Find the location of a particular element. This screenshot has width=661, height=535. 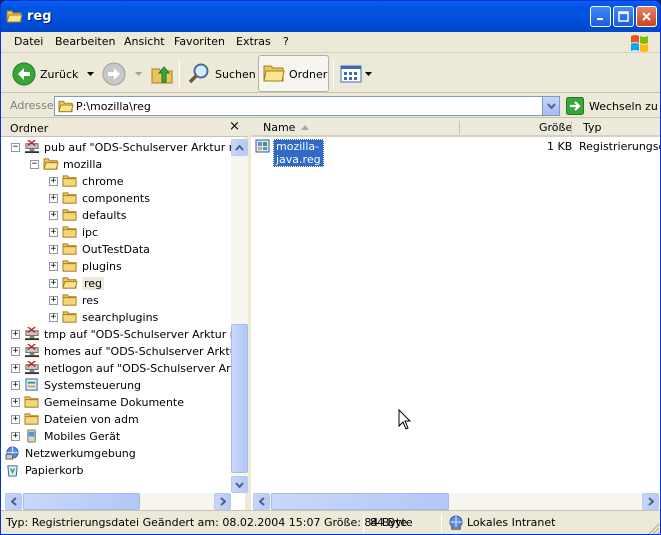

tree-item: + reg is located at coordinates (116, 283).